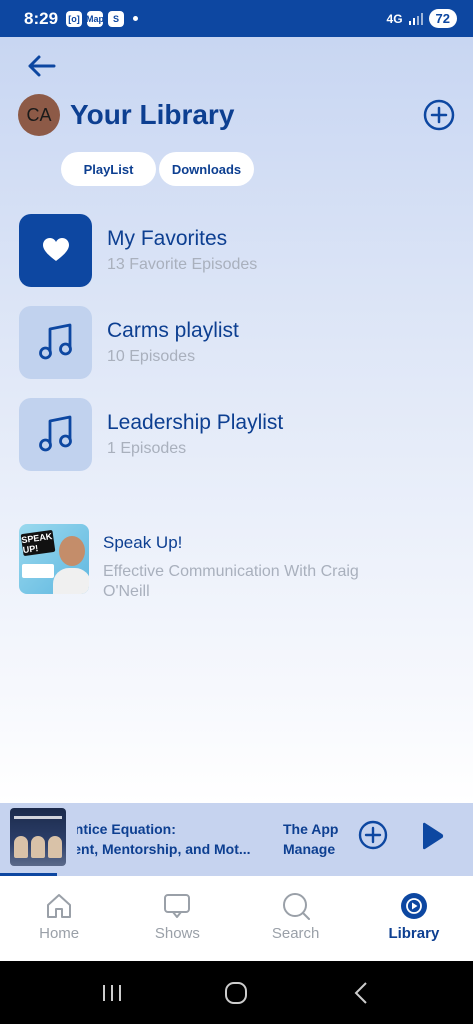  I want to click on back-system-button, so click(361, 993).